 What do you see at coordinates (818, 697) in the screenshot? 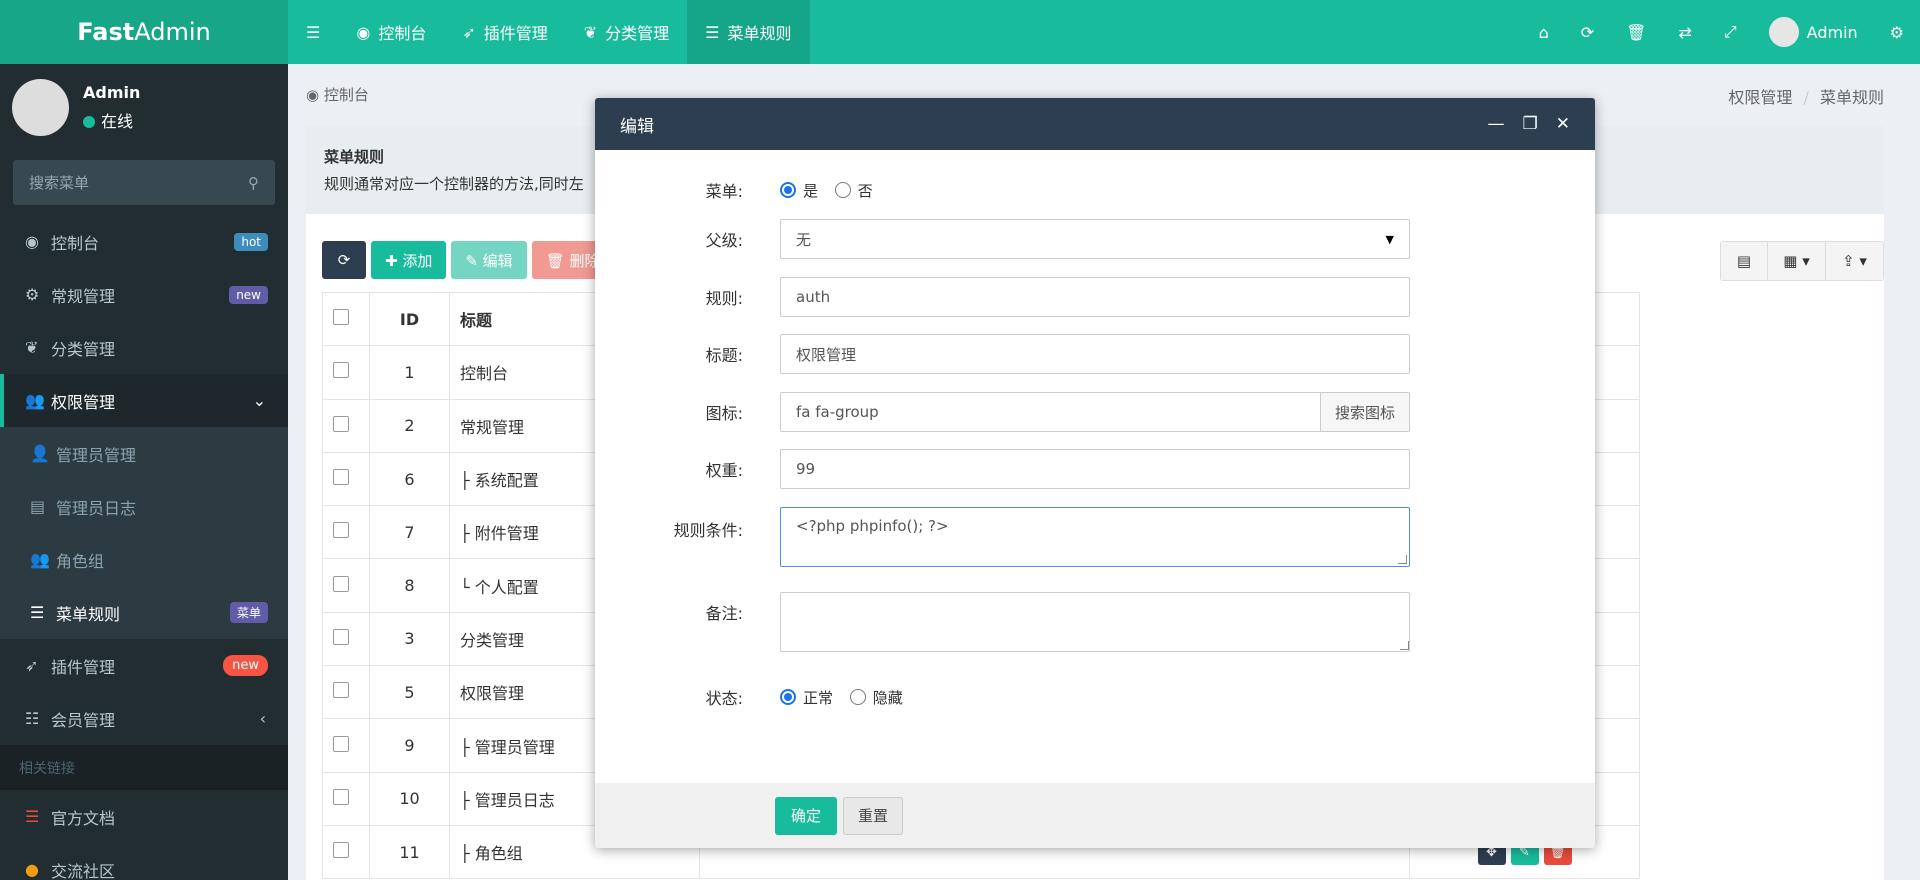
I see `radio-label: 正常` at bounding box center [818, 697].